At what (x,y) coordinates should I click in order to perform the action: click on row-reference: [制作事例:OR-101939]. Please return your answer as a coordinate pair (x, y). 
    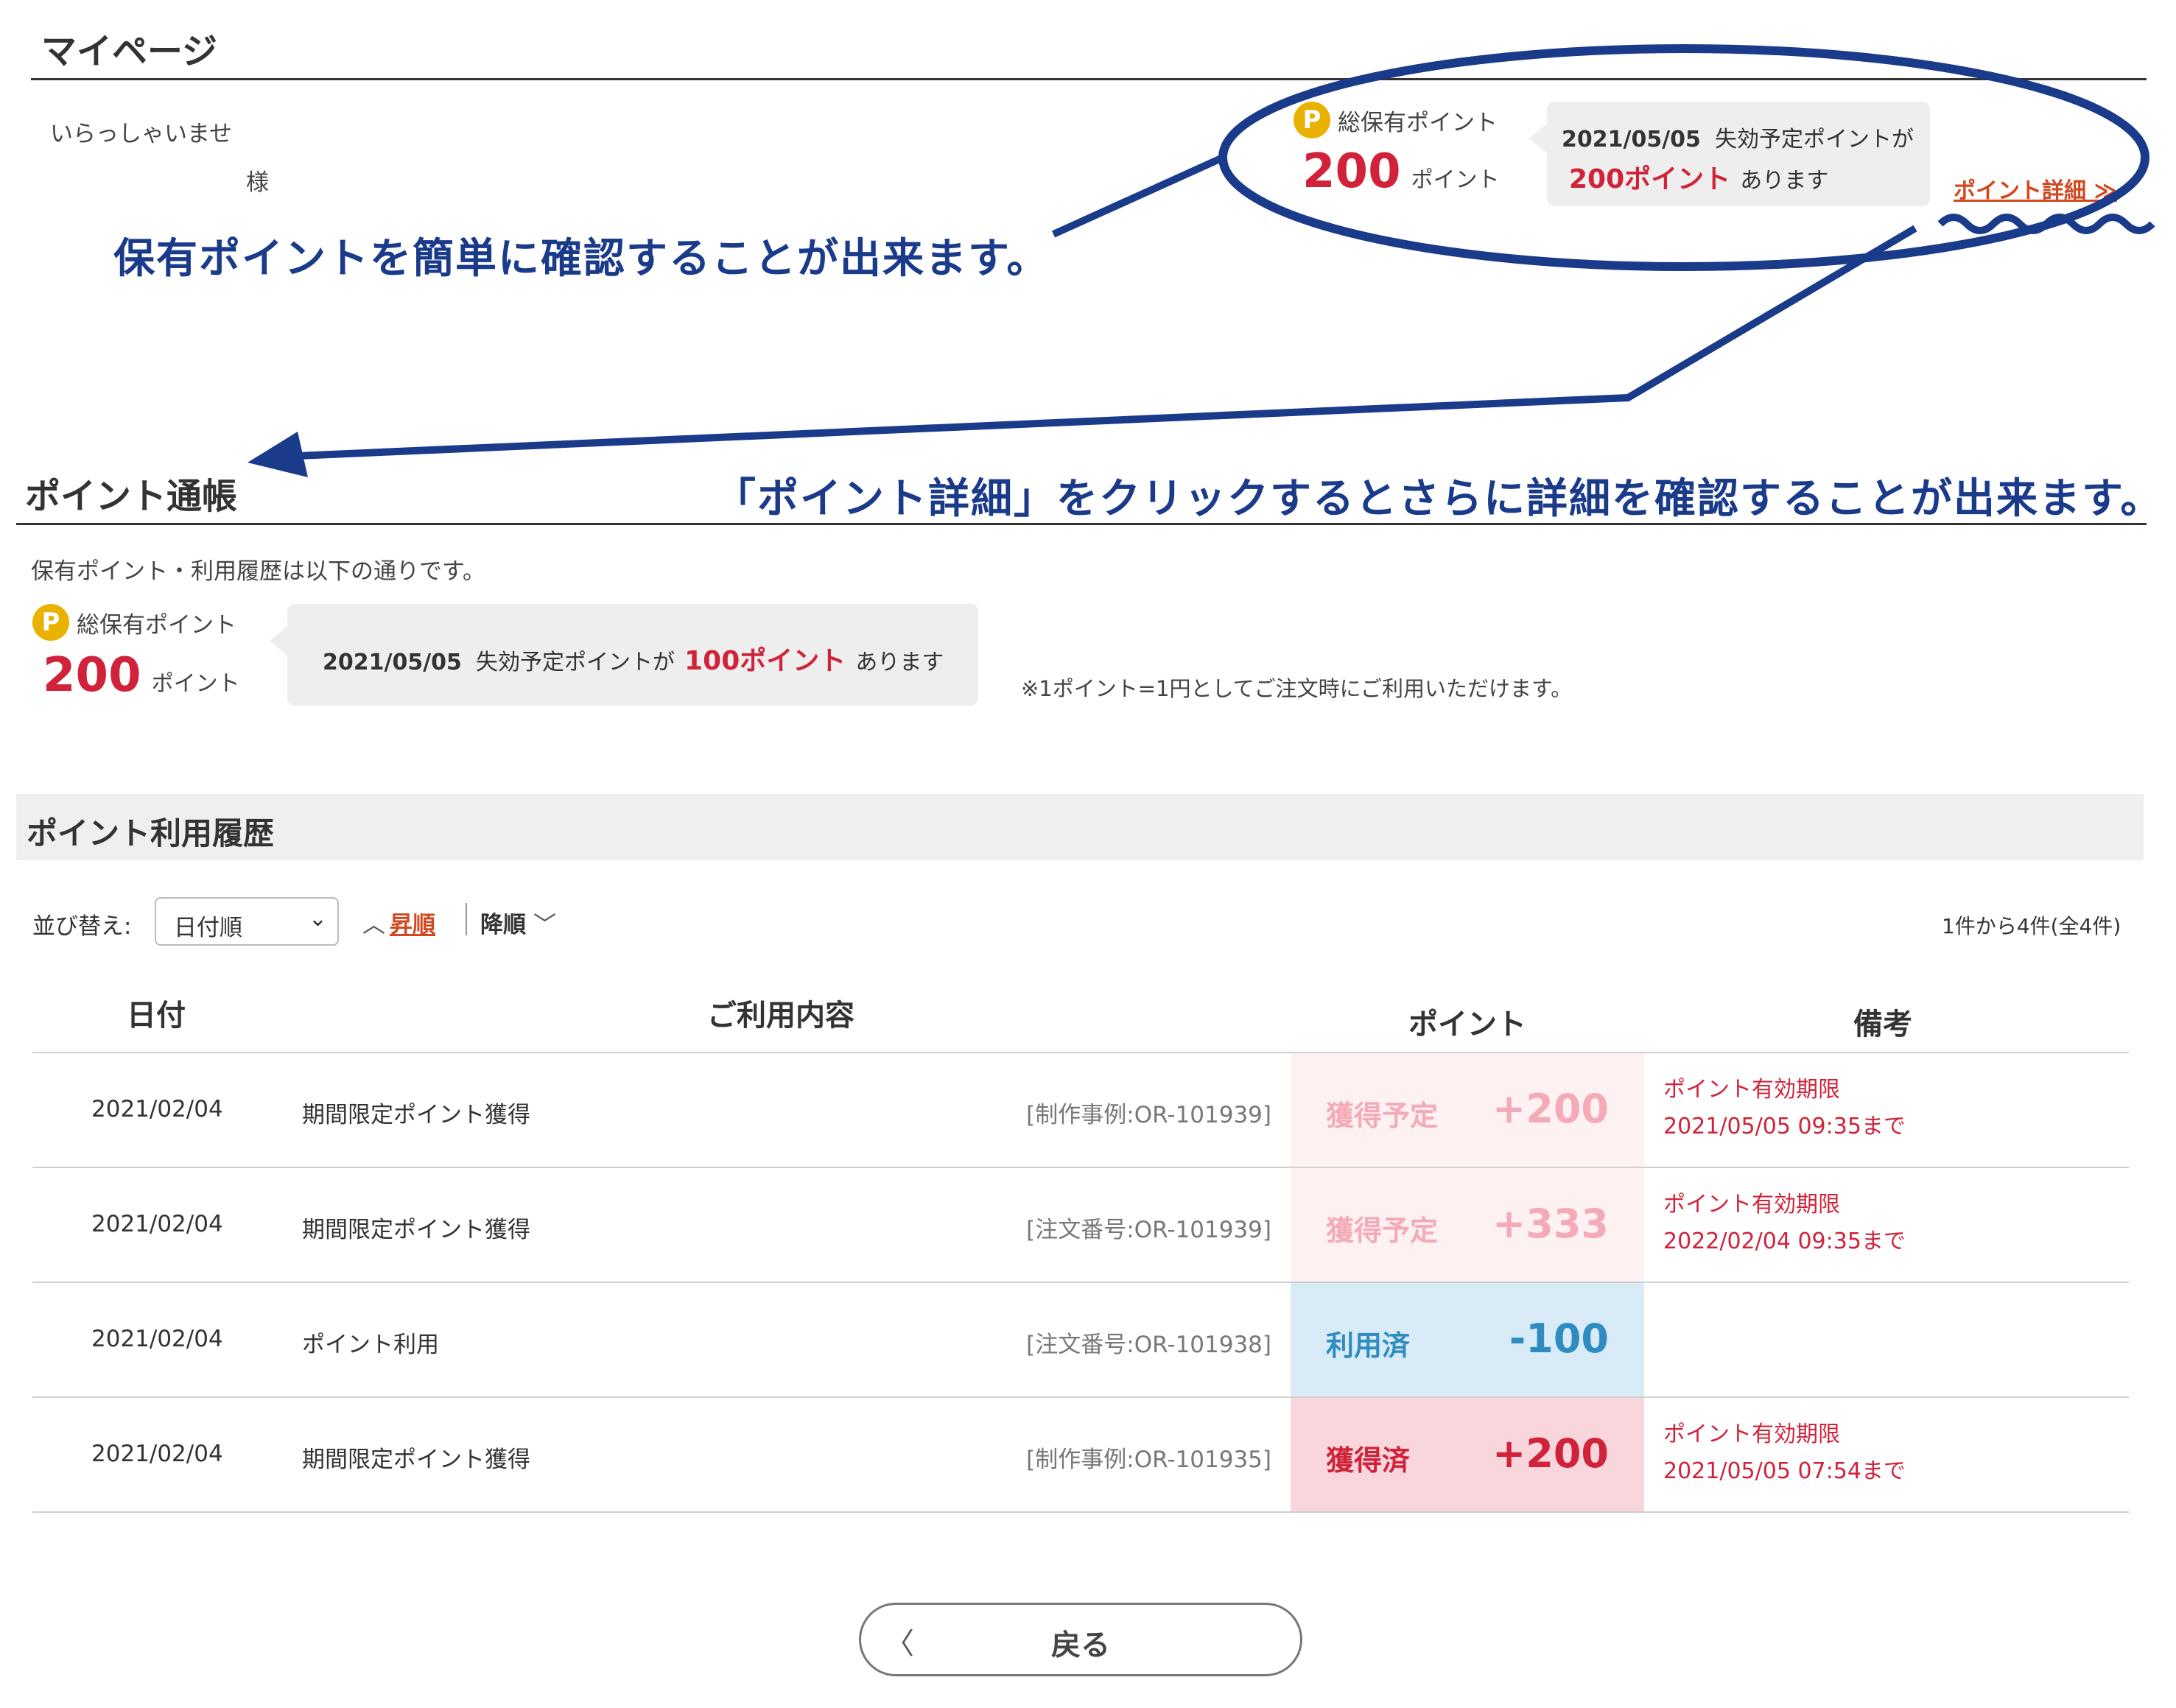
    Looking at the image, I should click on (1148, 1115).